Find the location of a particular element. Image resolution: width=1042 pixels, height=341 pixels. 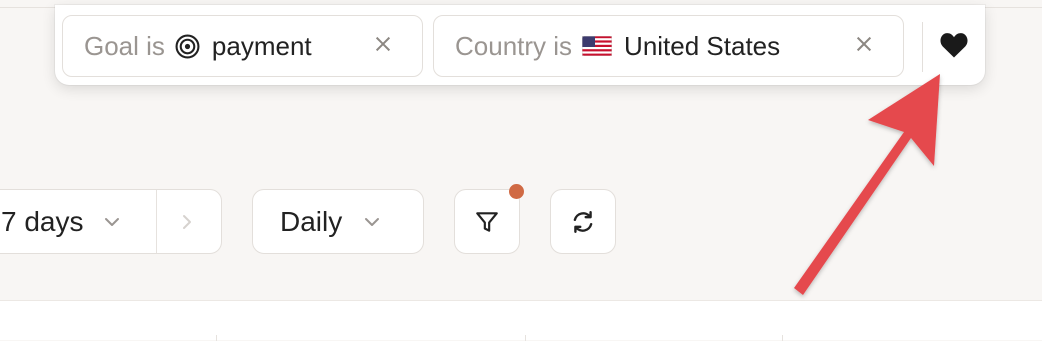

filter-chip-country: Country is United States is located at coordinates (668, 46).